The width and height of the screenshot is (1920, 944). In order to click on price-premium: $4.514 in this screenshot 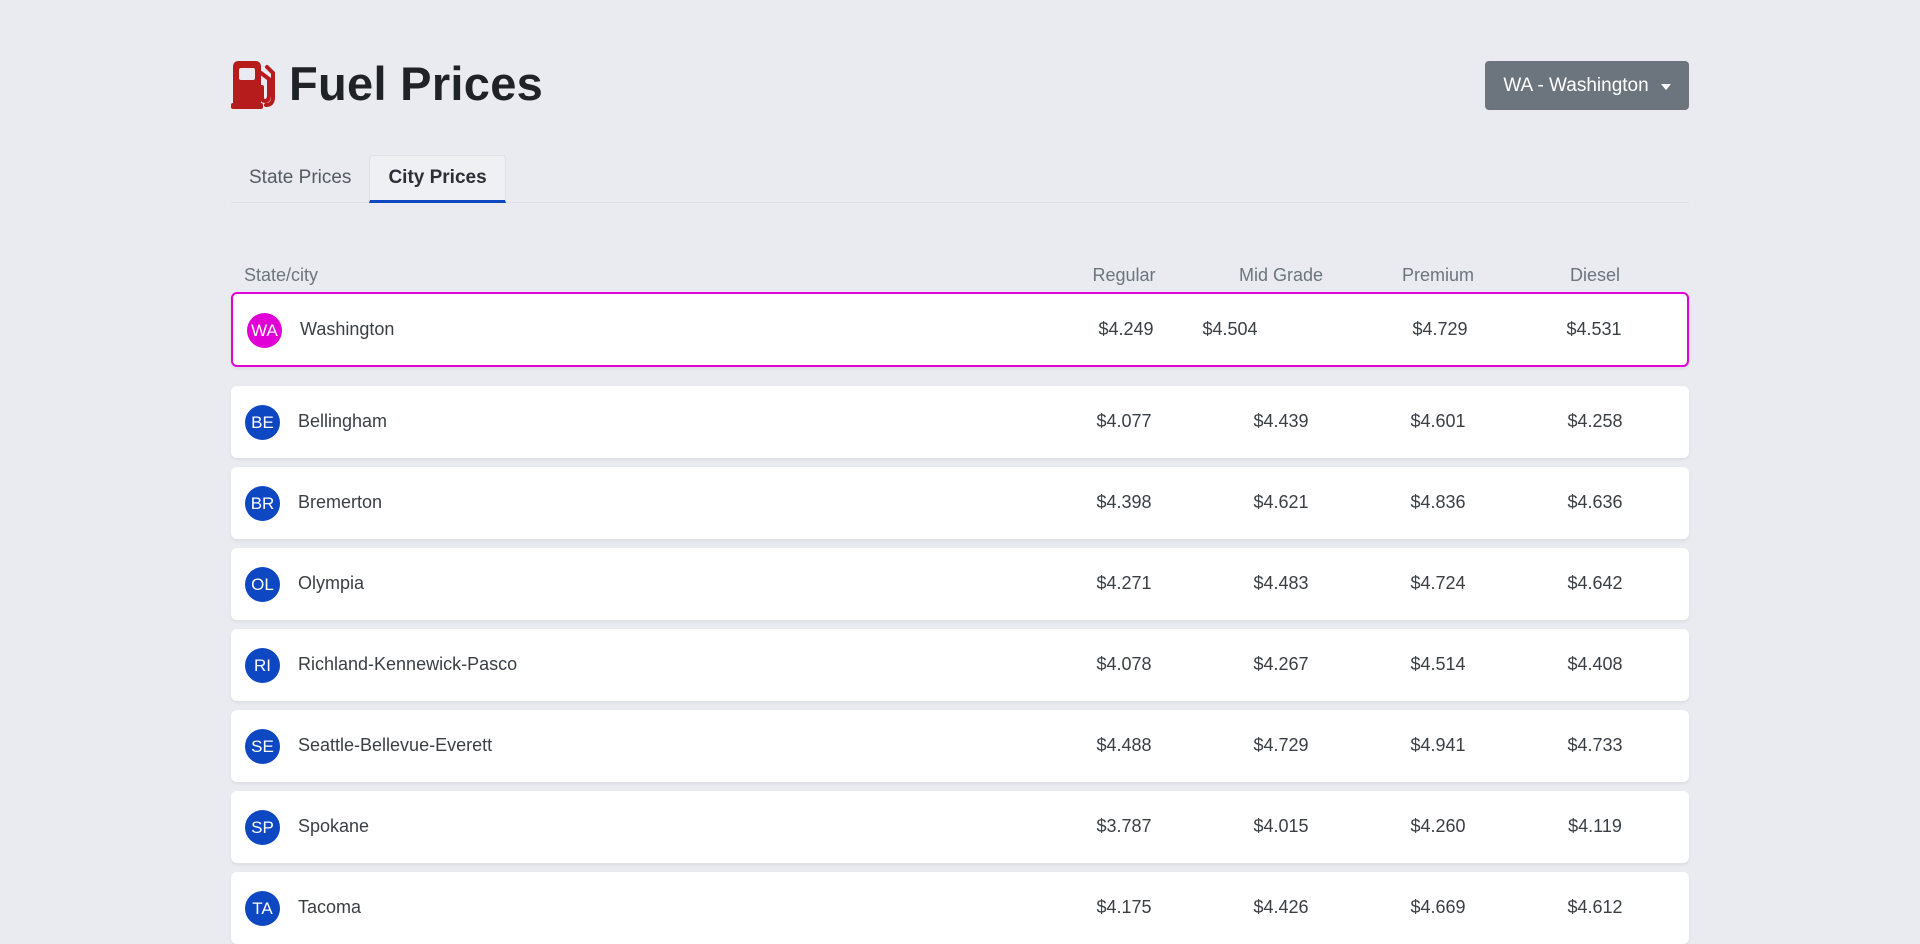, I will do `click(1438, 664)`.